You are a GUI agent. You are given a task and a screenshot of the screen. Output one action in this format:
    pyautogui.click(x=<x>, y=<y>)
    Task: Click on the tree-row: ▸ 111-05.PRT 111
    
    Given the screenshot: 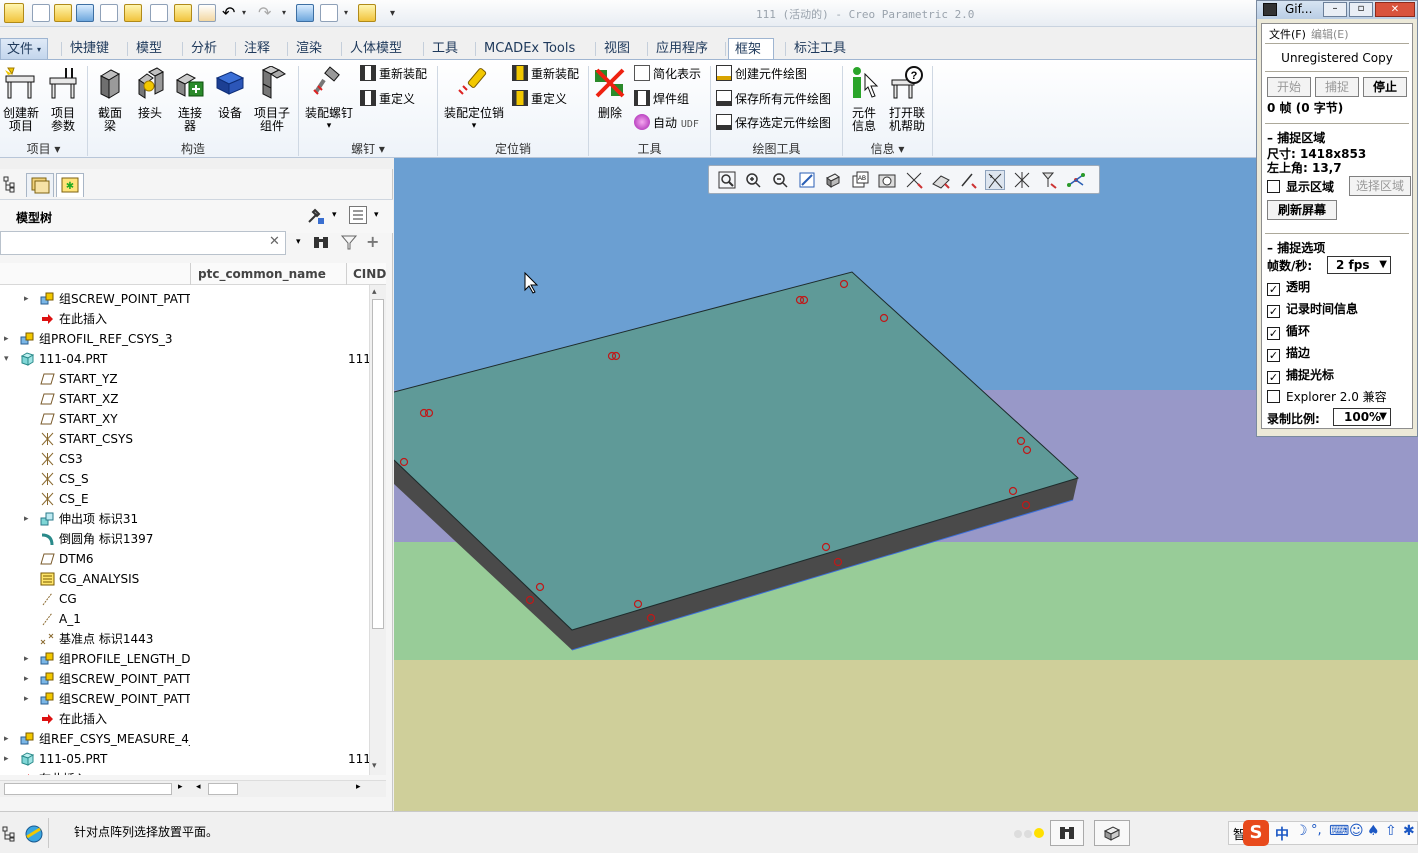 What is the action you would take?
    pyautogui.click(x=185, y=759)
    